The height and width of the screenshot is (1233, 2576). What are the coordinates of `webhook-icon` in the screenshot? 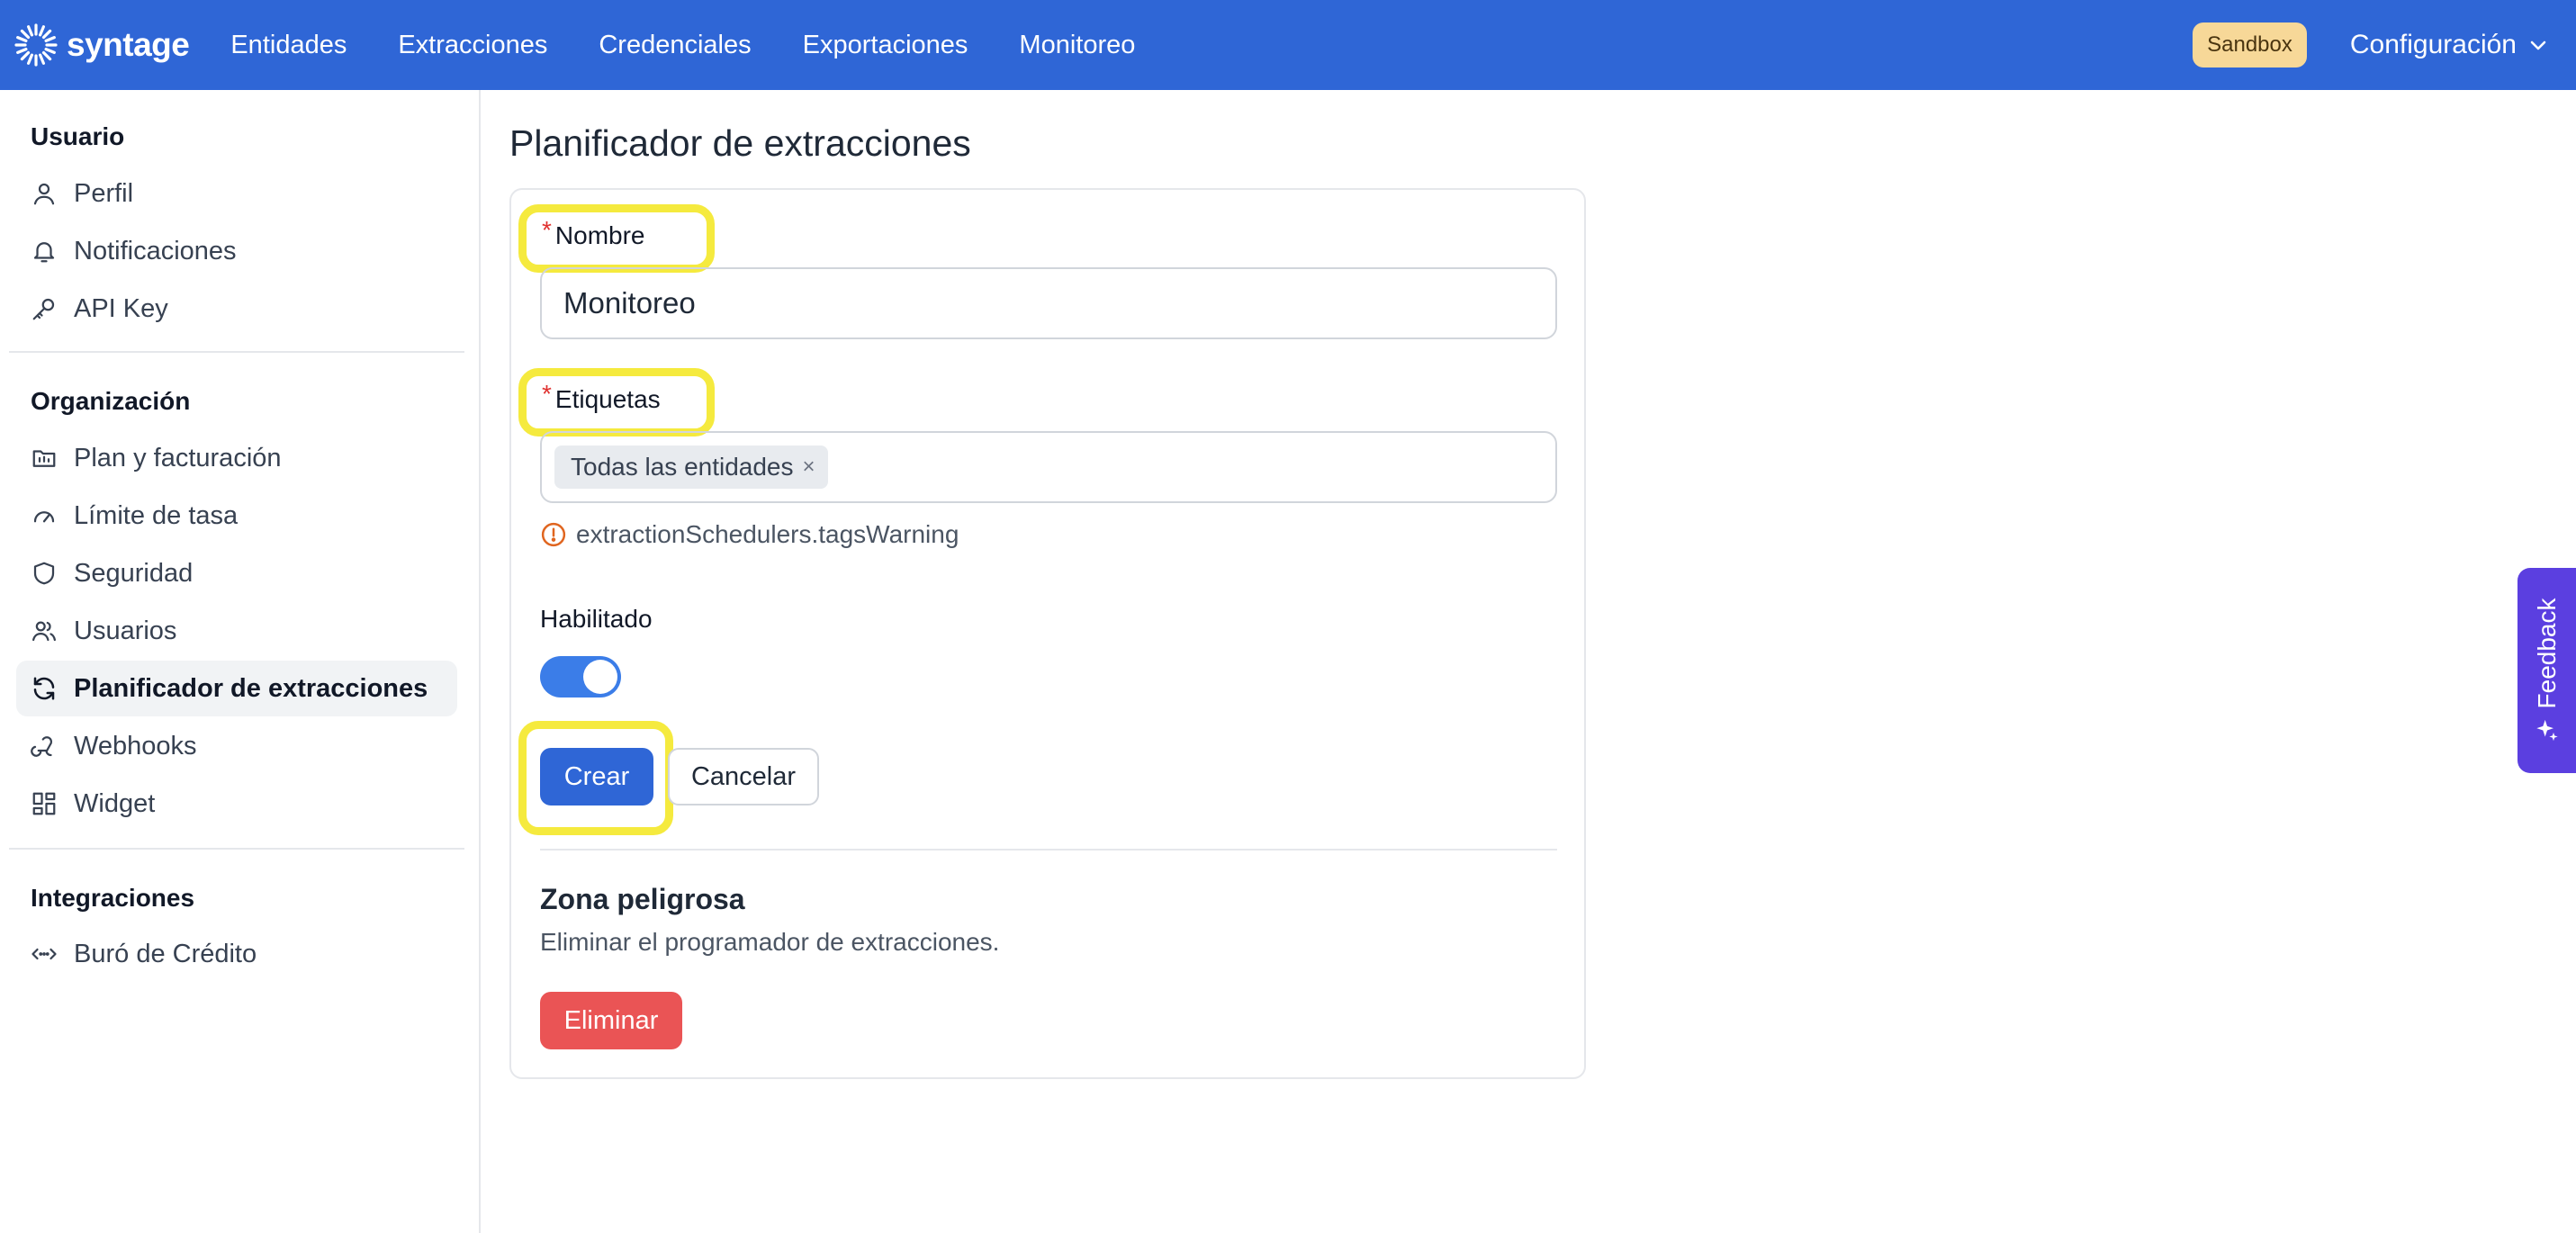 It's located at (44, 746).